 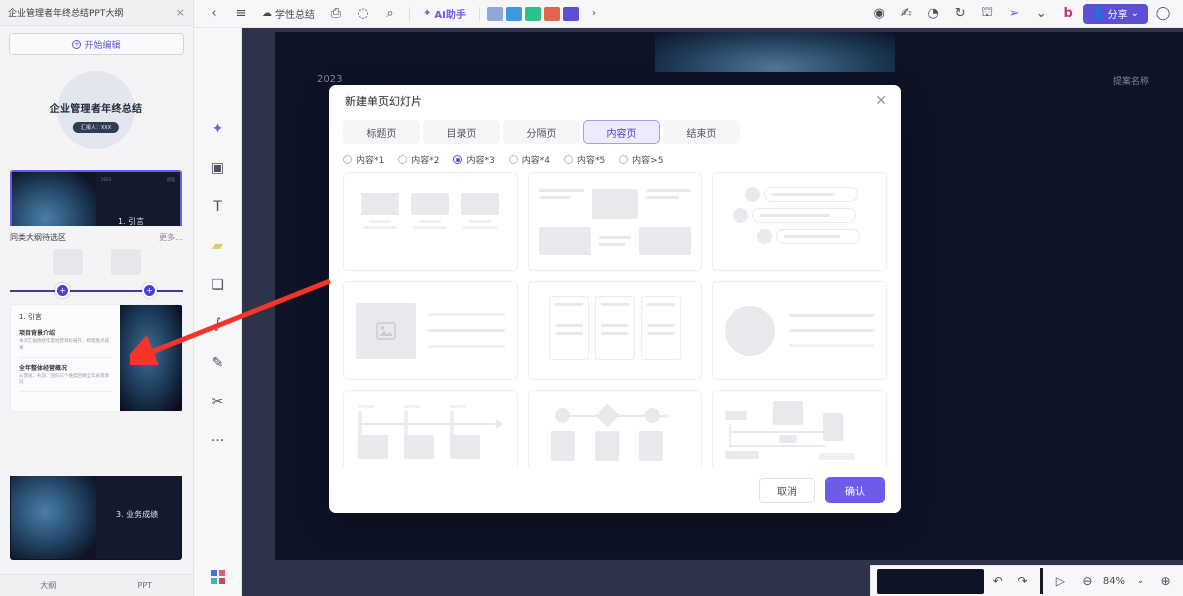 I want to click on image-placeholder-icon, so click(x=386, y=330).